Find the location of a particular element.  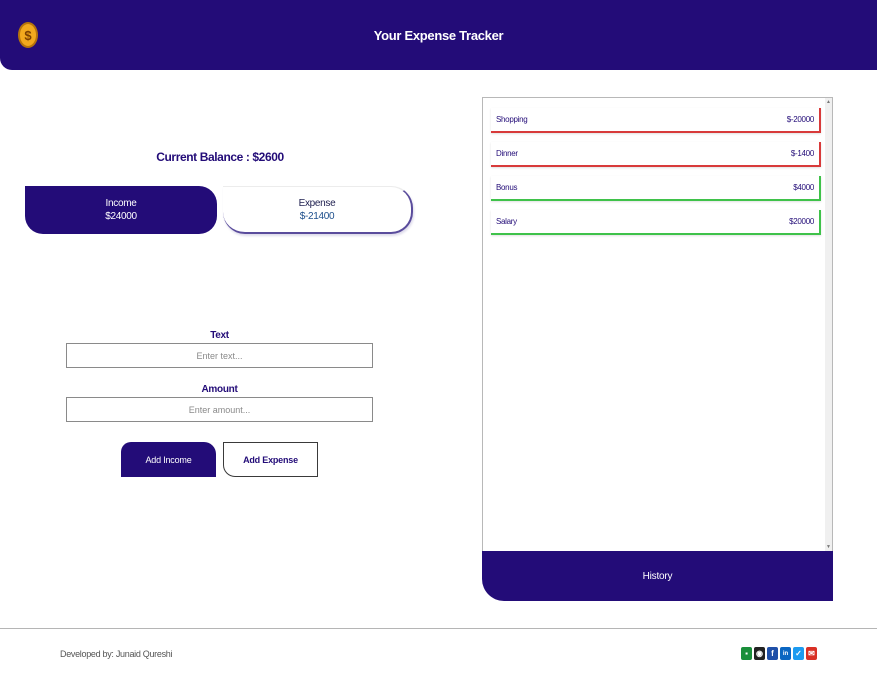

twitter-icon: ✓ is located at coordinates (798, 653).